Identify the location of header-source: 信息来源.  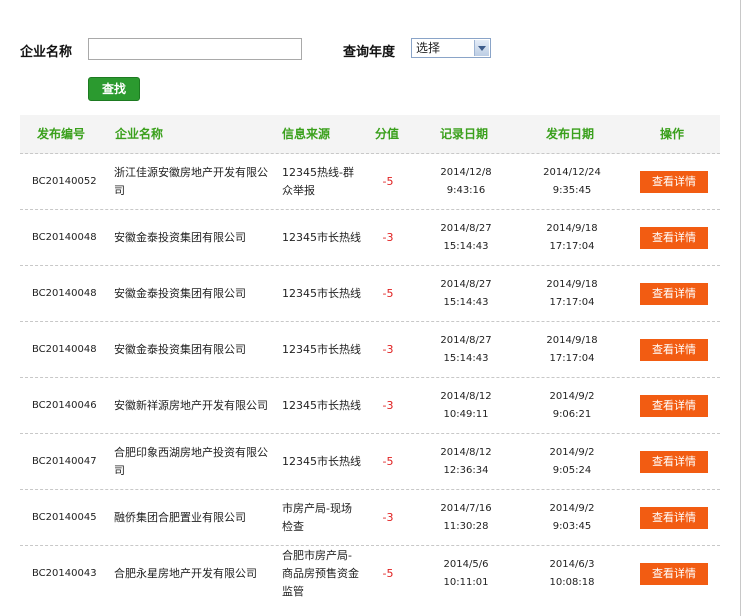
(306, 134).